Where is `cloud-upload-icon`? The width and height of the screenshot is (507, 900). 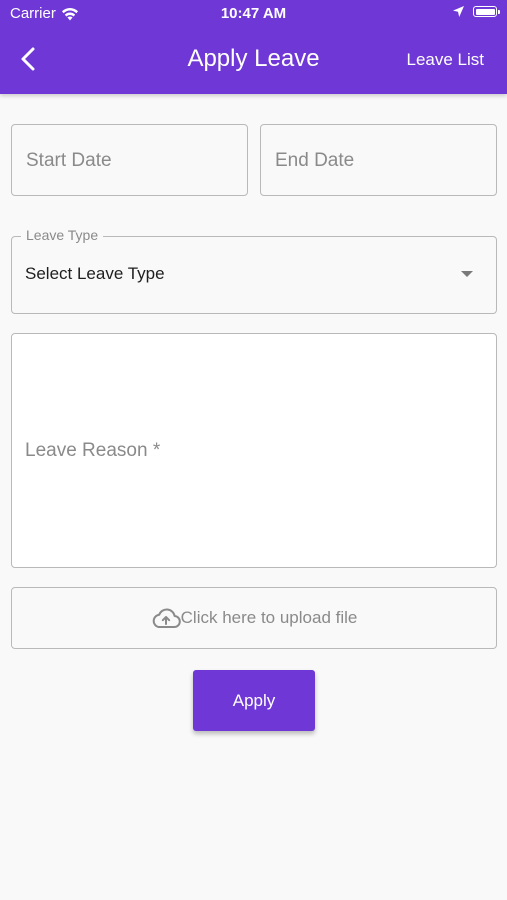 cloud-upload-icon is located at coordinates (166, 618).